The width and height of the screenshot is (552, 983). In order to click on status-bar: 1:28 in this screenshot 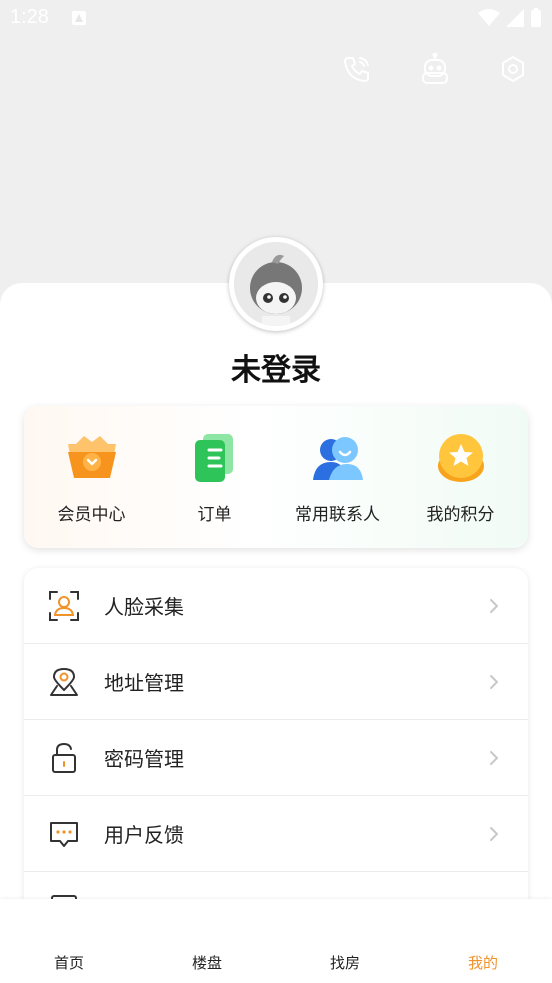, I will do `click(276, 18)`.